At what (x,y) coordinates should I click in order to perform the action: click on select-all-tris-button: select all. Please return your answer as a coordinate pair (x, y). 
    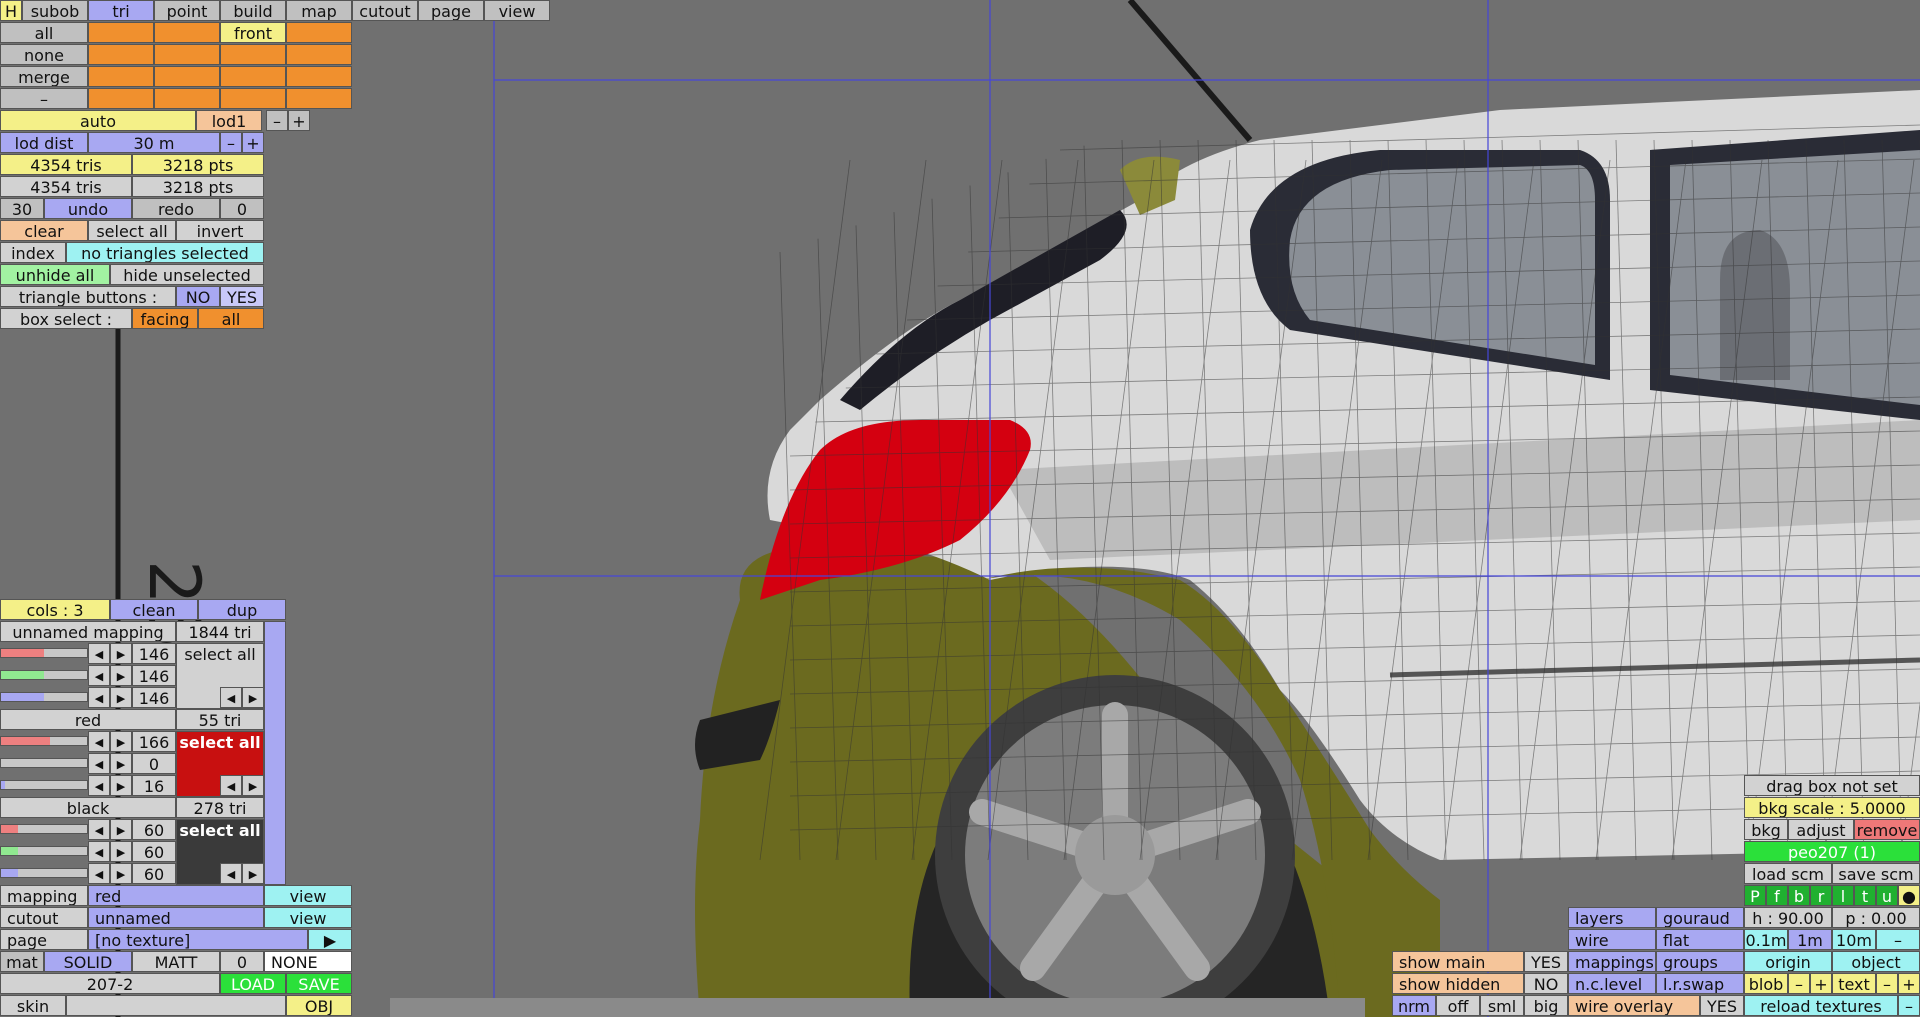
    Looking at the image, I should click on (132, 230).